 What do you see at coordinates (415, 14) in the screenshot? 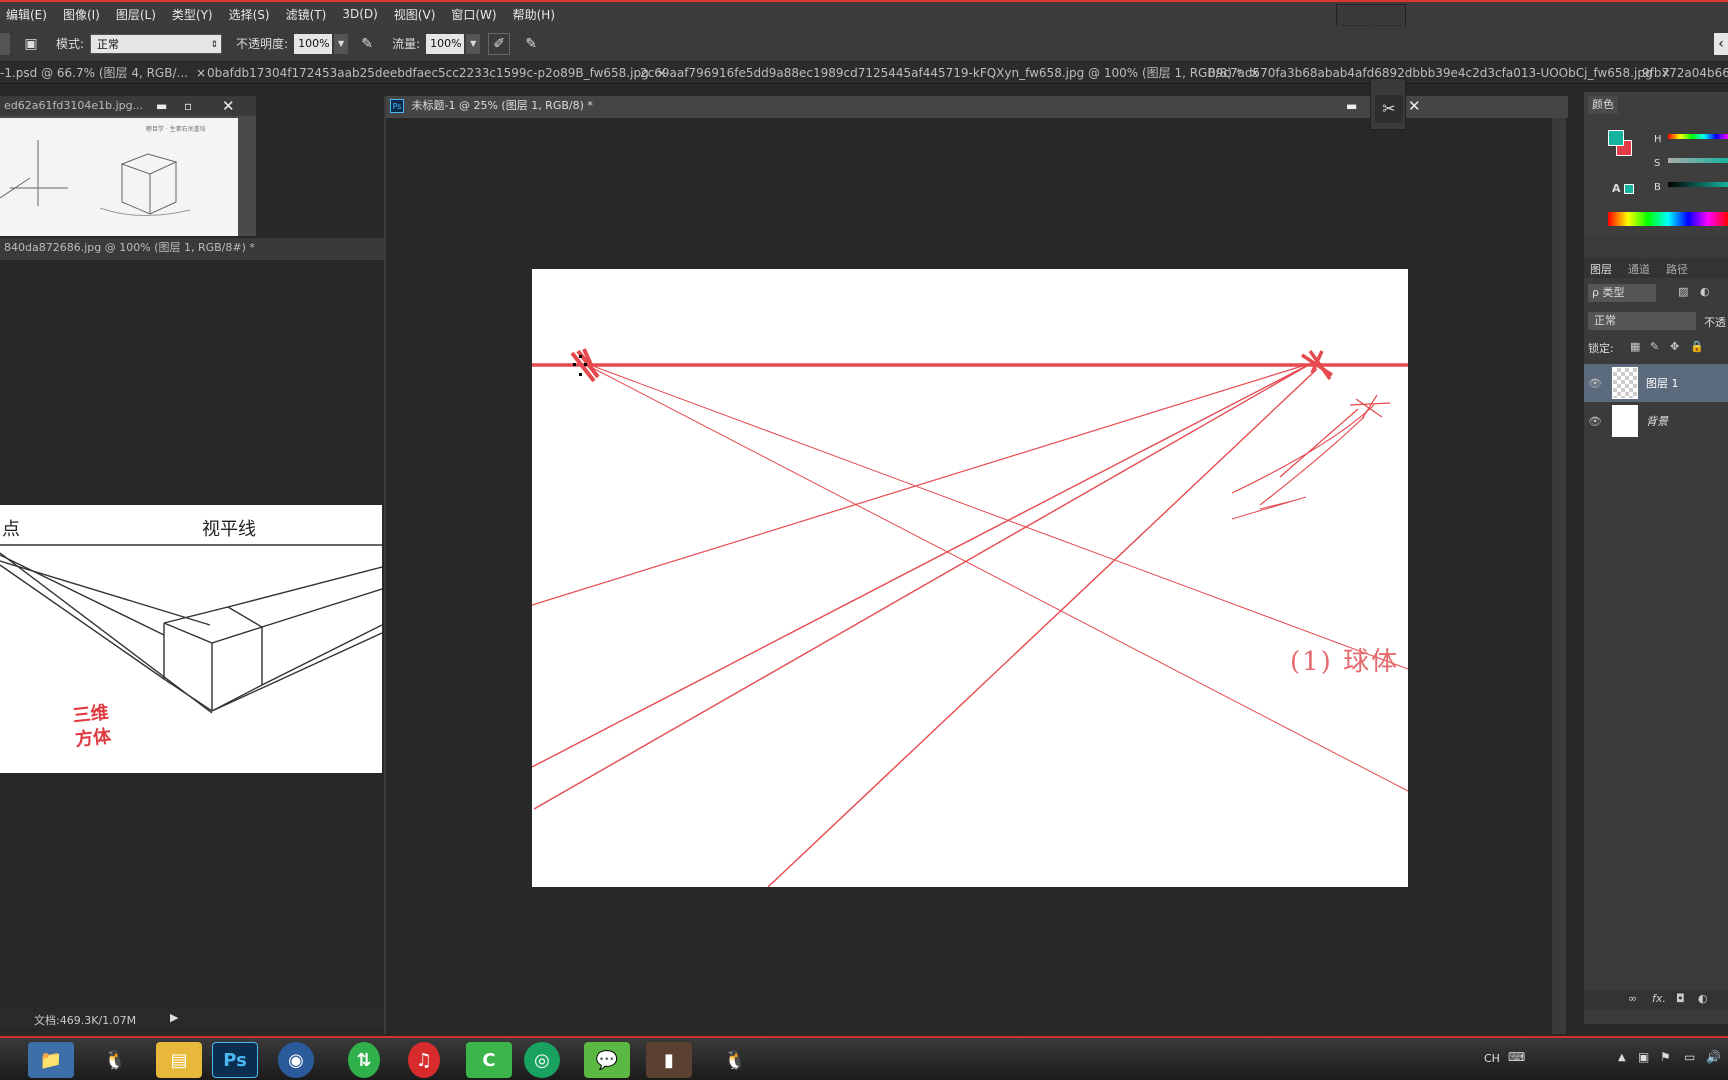
I see `menu-view: 视图(V)` at bounding box center [415, 14].